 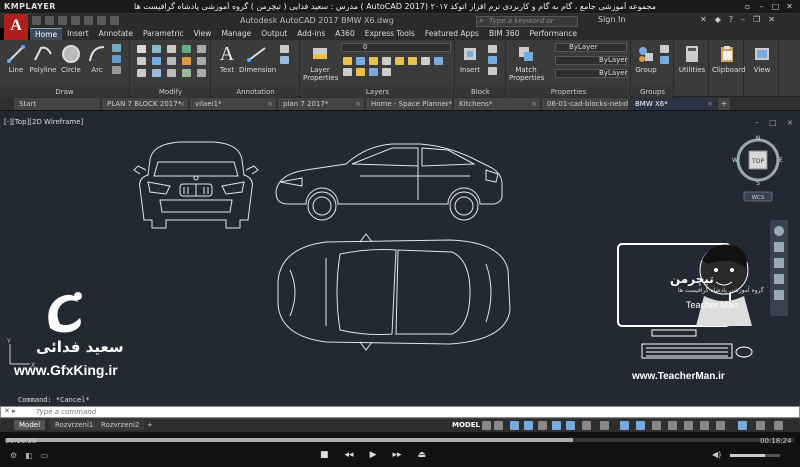 What do you see at coordinates (156, 61) in the screenshot?
I see `mirror-icon` at bounding box center [156, 61].